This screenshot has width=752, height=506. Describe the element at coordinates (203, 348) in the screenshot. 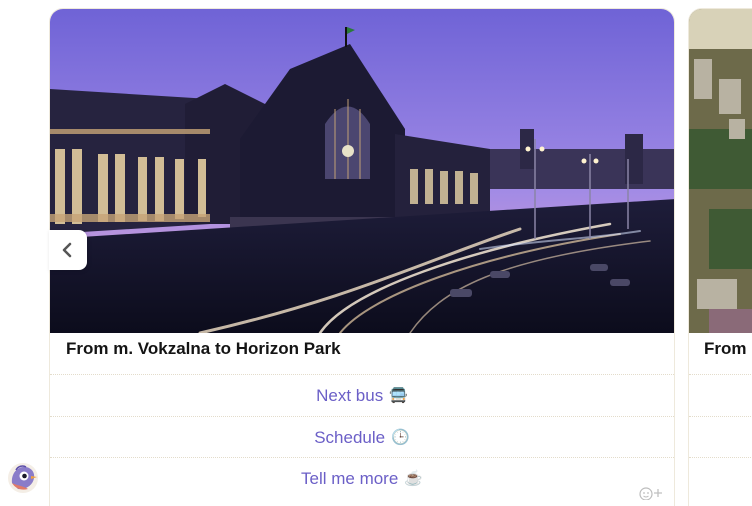

I see `route-title: From m. Vokzalna to Horizon Park` at that location.